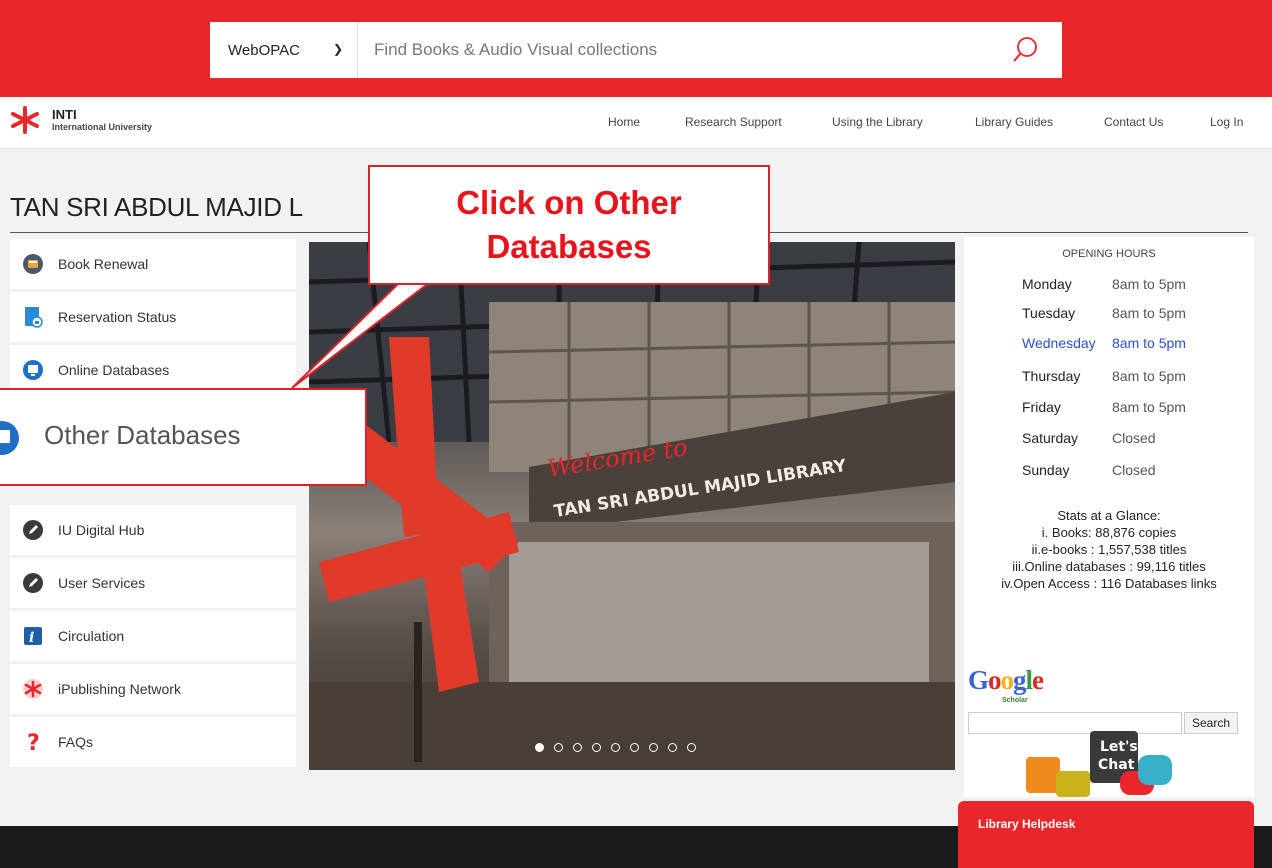 The image size is (1272, 868). I want to click on sidebar-item-label: IU Digital Hub, so click(101, 530).